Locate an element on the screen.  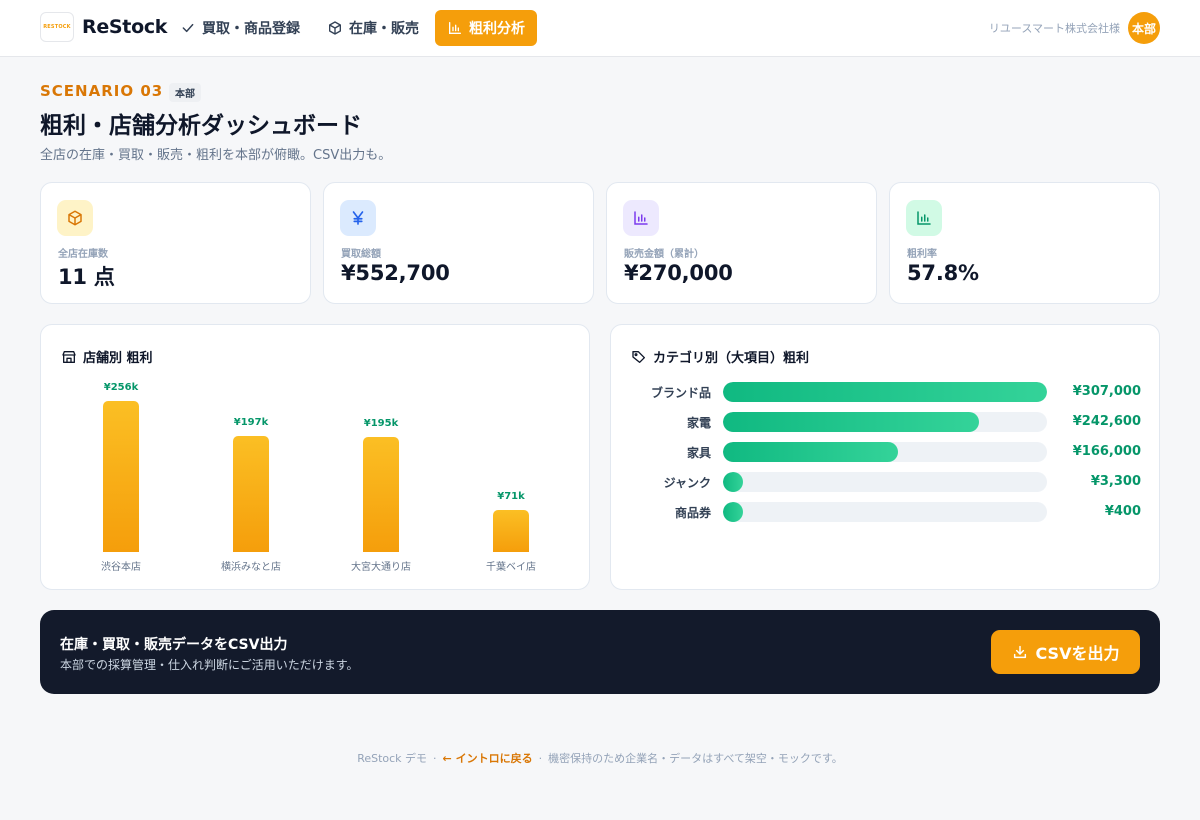
category-row: 商品券 ¥400 is located at coordinates (886, 512).